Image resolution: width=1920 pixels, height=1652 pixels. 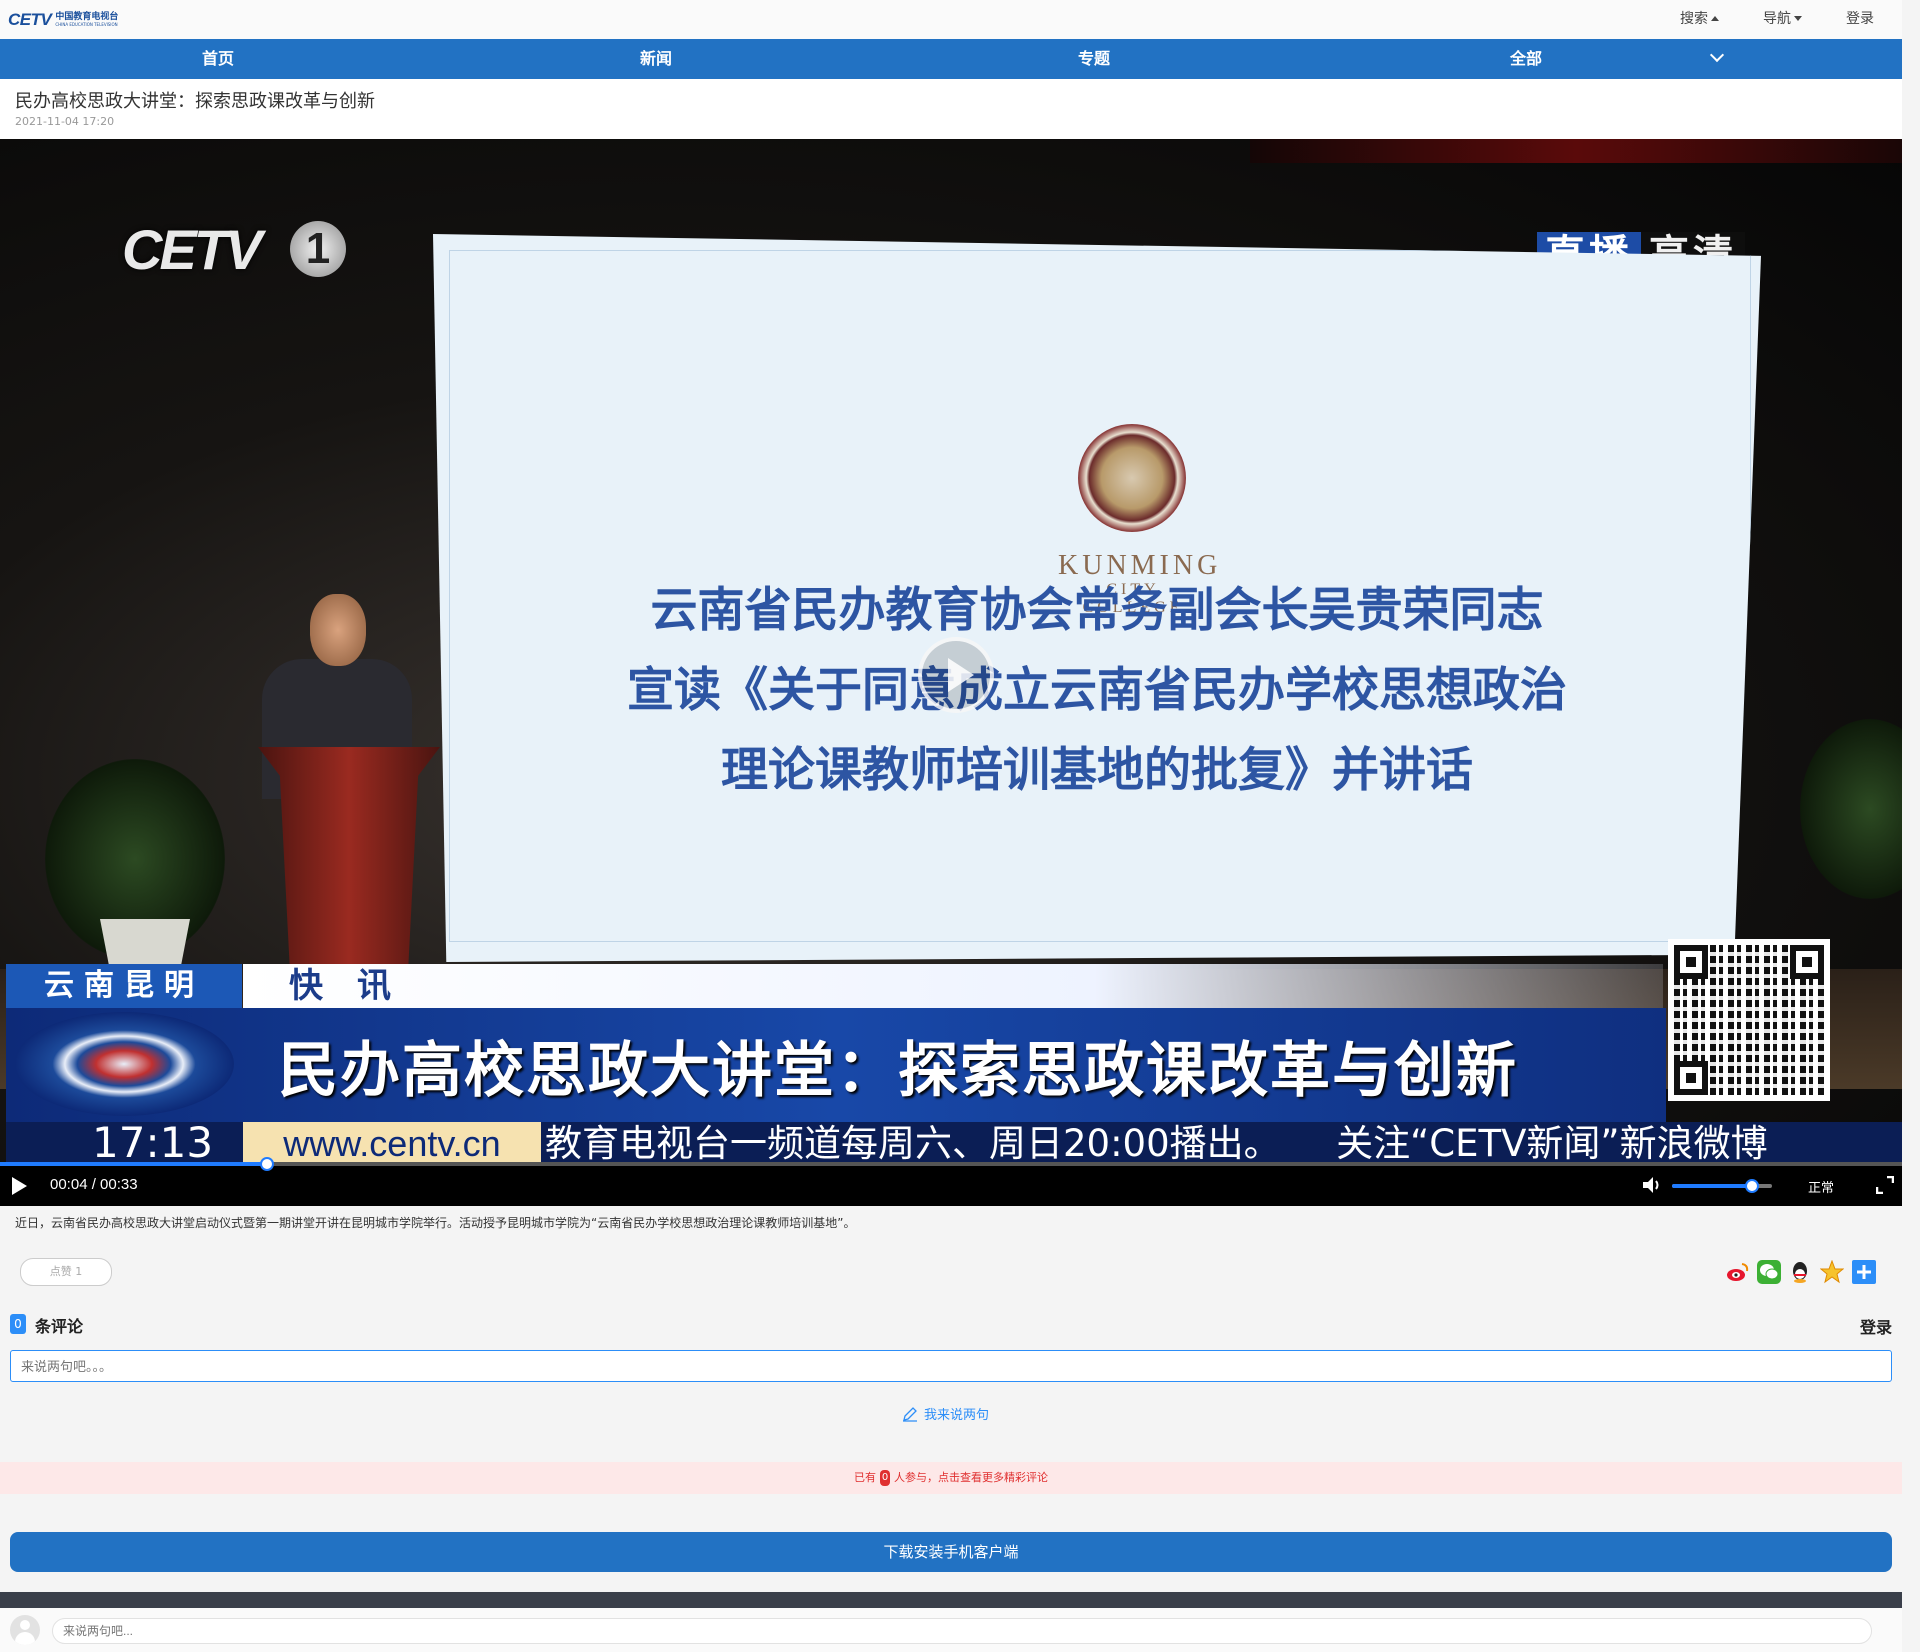 I want to click on nav-item-all: 全部, so click(x=1526, y=59).